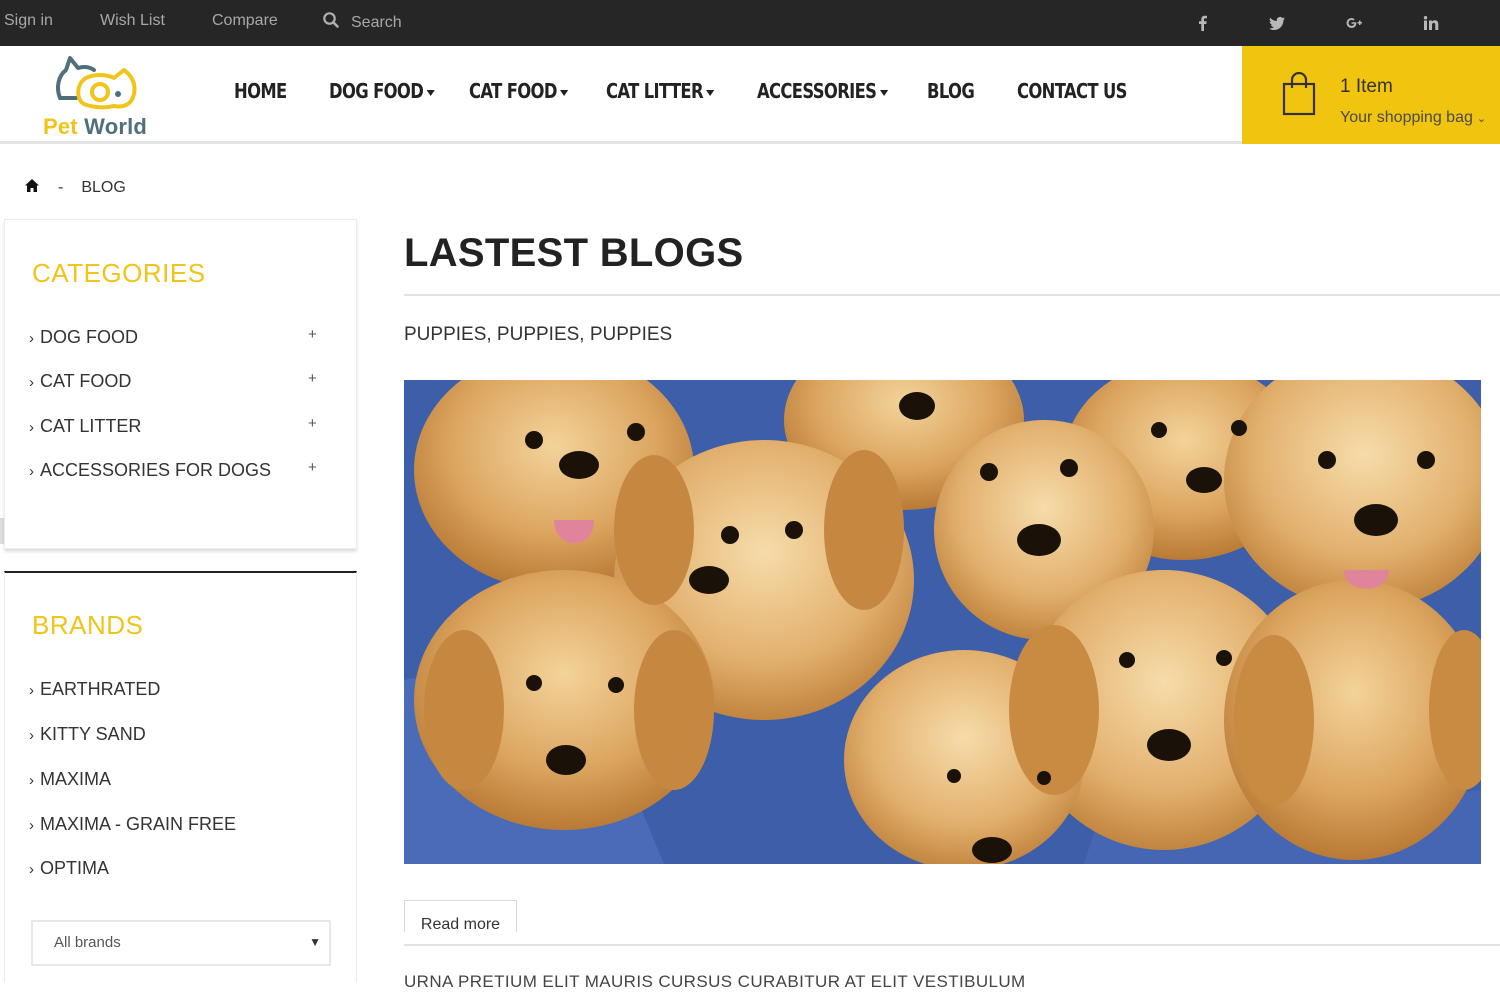 The width and height of the screenshot is (1500, 1000). I want to click on brand-label: OPTIMA, so click(75, 868).